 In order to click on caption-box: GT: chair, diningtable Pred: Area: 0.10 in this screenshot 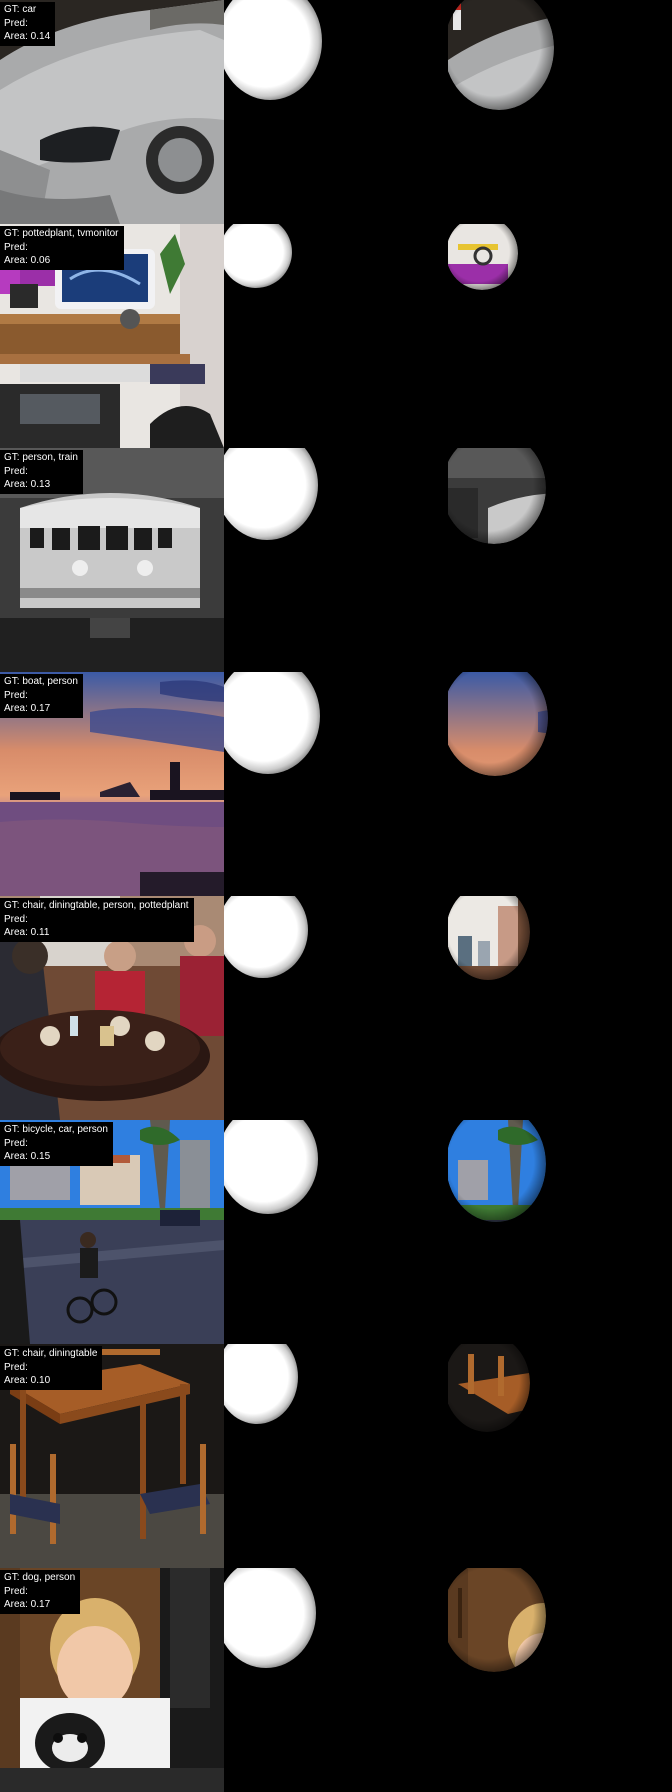, I will do `click(51, 1368)`.